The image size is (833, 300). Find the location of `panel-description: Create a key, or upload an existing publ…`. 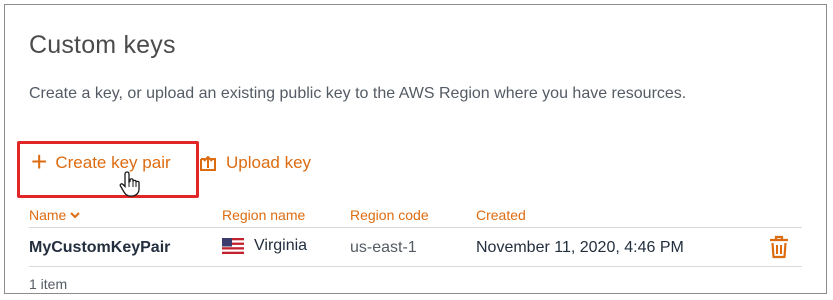

panel-description: Create a key, or upload an existing publ… is located at coordinates (358, 93).